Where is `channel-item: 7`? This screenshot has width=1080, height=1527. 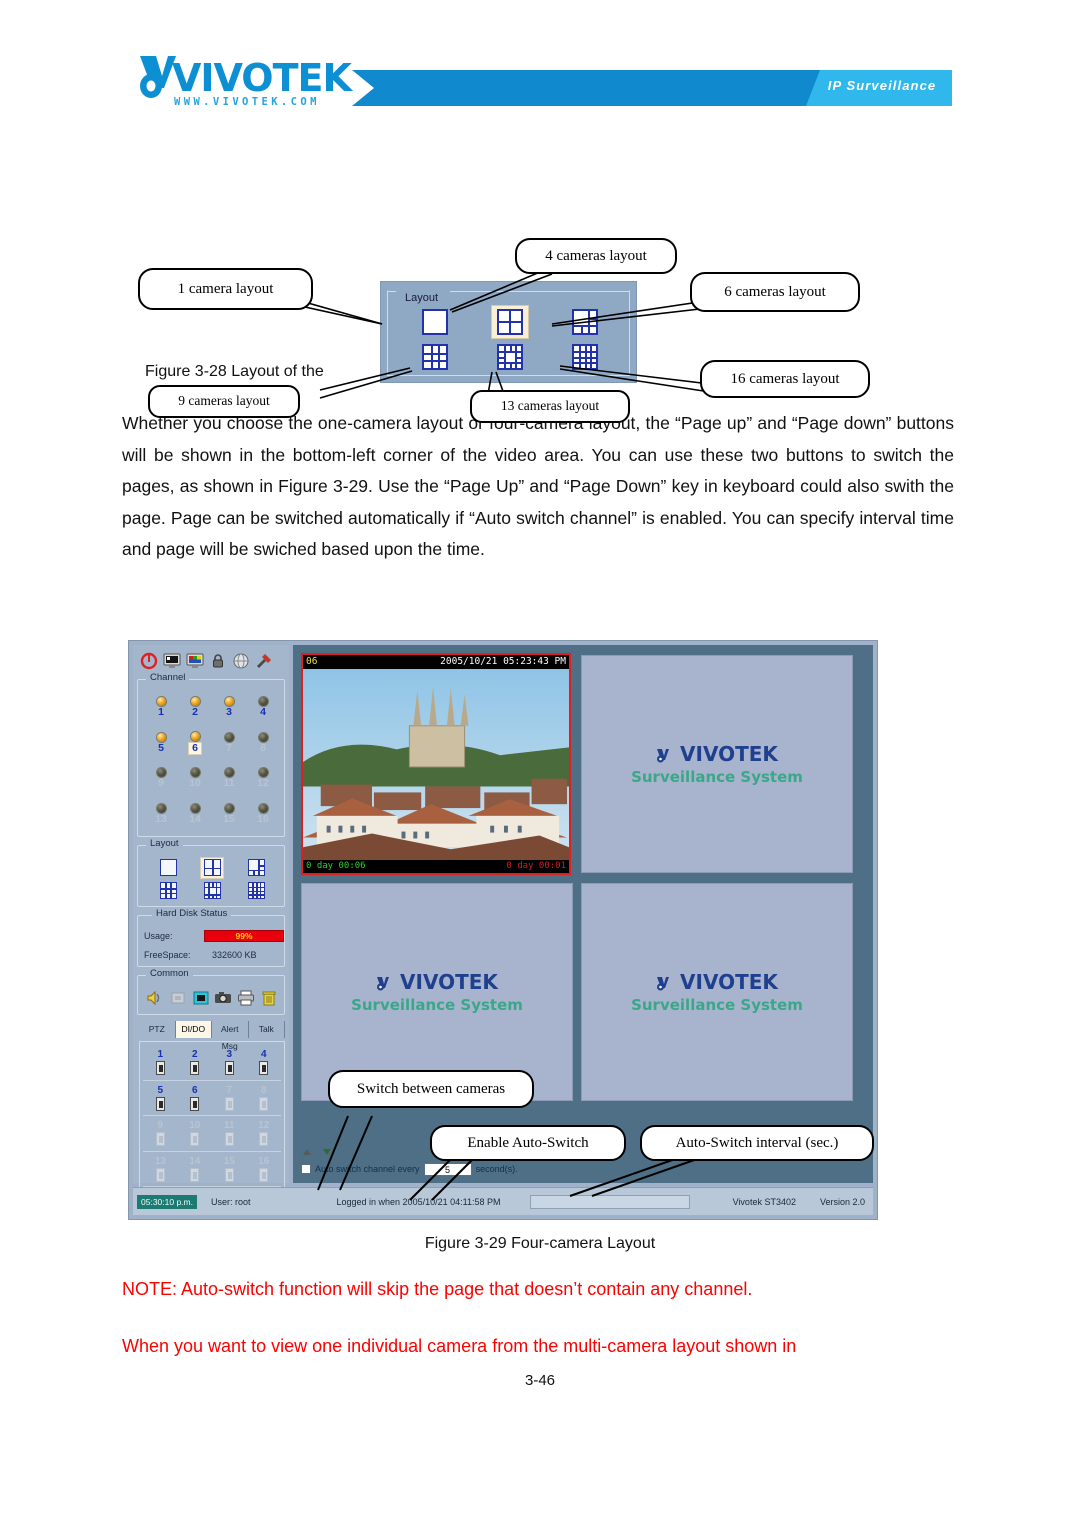 channel-item: 7 is located at coordinates (229, 744).